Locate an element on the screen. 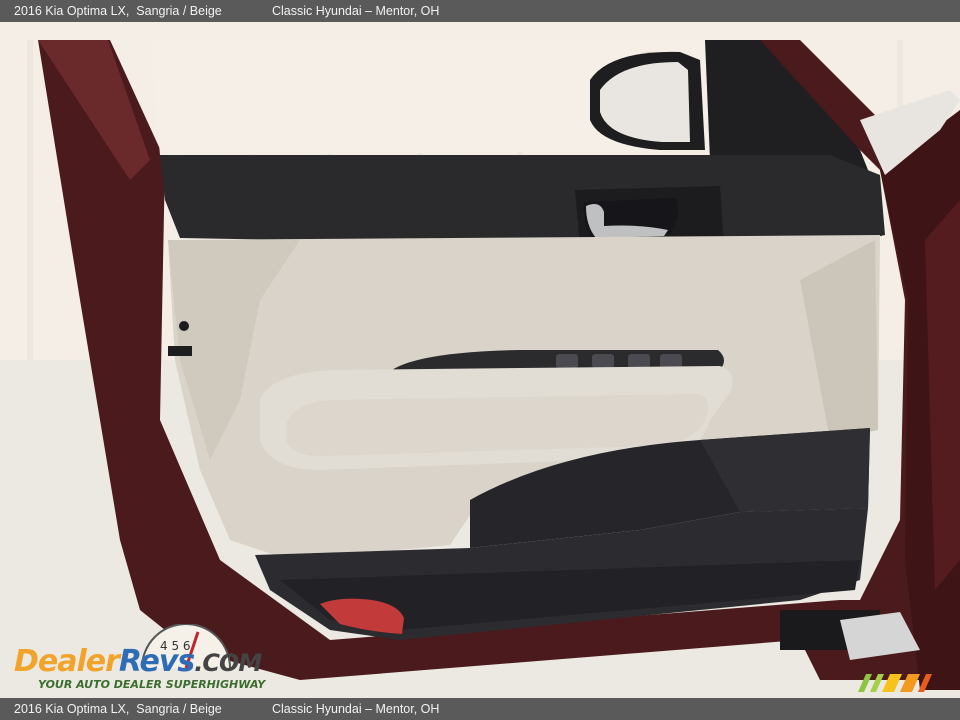 The width and height of the screenshot is (960, 720). brand-wordmark: DealerRevs.COM is located at coordinates (138, 661).